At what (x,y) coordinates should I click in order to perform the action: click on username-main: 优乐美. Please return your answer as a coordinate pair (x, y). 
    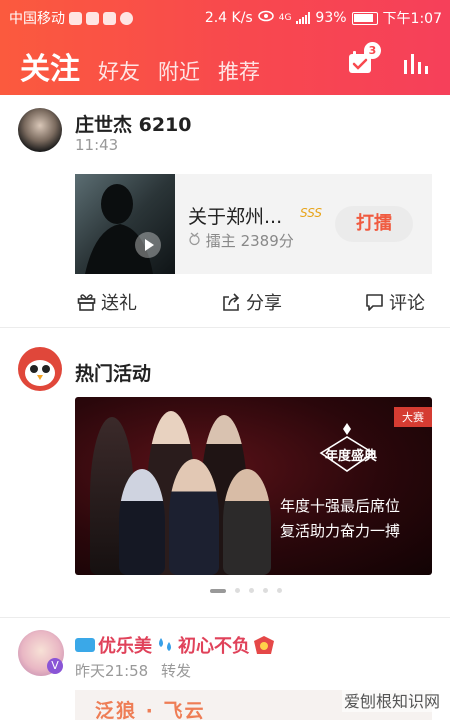
    Looking at the image, I should click on (125, 646).